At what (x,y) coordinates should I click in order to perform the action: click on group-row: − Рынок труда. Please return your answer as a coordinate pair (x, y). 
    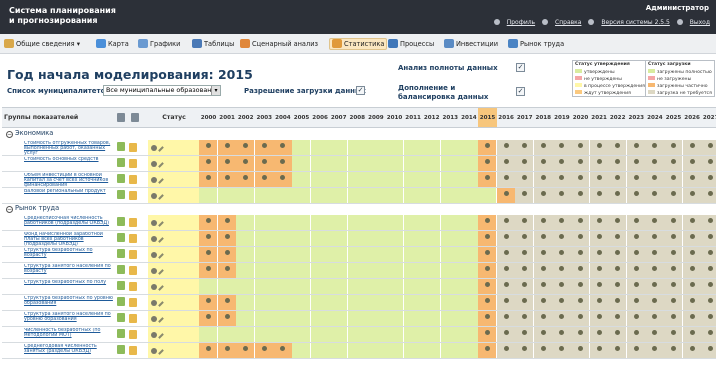
    Looking at the image, I should click on (359, 209).